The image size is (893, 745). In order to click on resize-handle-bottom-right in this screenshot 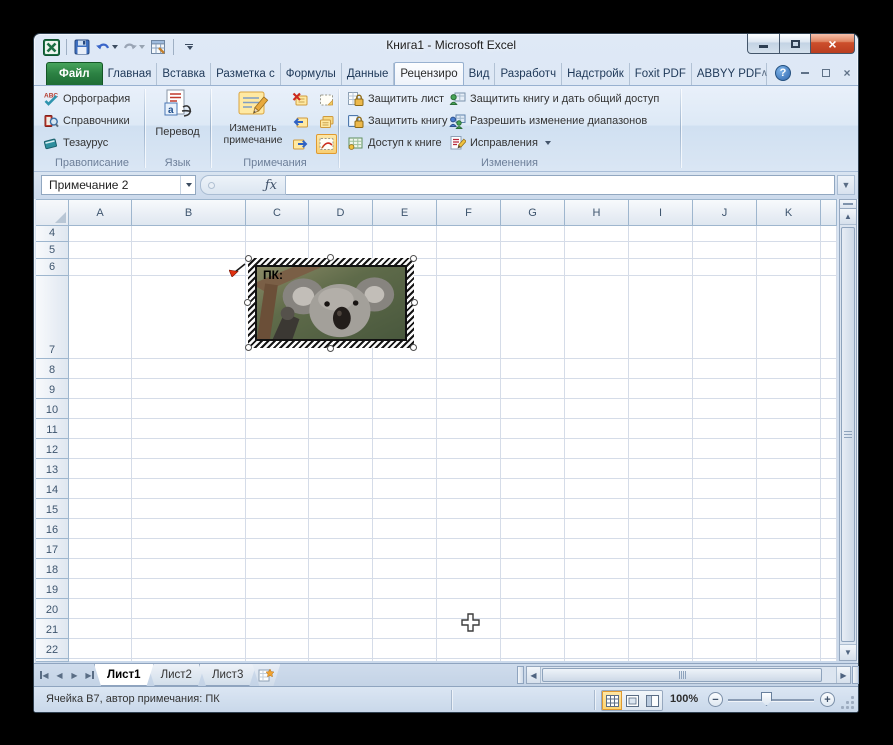, I will do `click(413, 347)`.